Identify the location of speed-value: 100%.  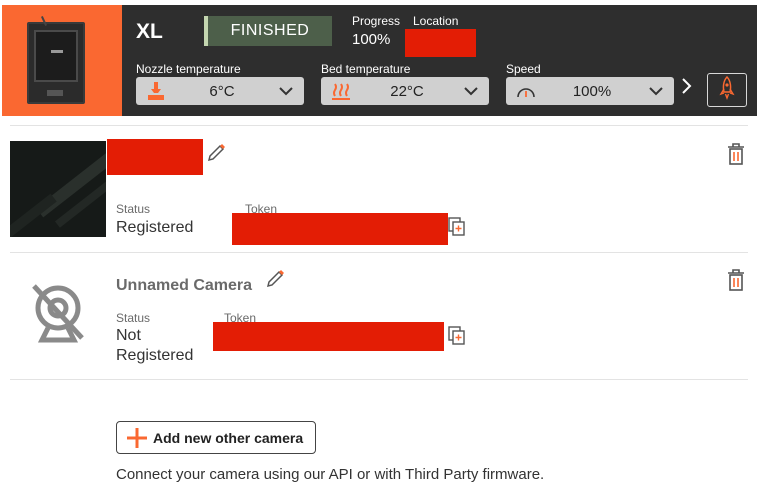
(592, 91).